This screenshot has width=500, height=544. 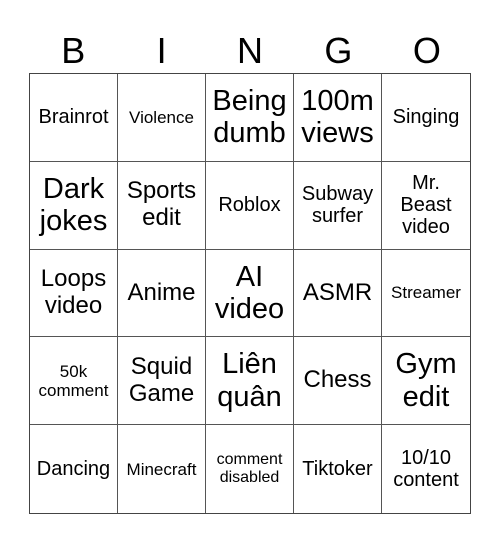 I want to click on bingo-cell: Tiktoker, so click(x=338, y=469).